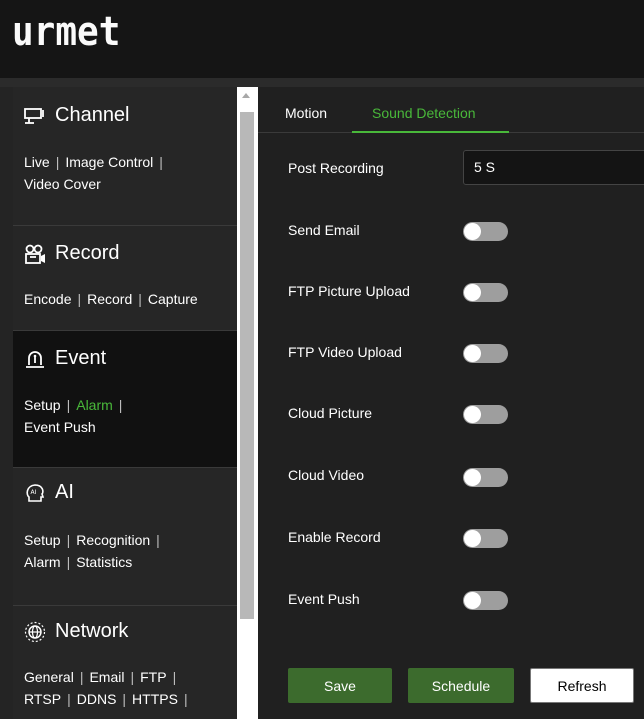 The width and height of the screenshot is (644, 719). What do you see at coordinates (66, 32) in the screenshot?
I see `urmet-logo: urmet` at bounding box center [66, 32].